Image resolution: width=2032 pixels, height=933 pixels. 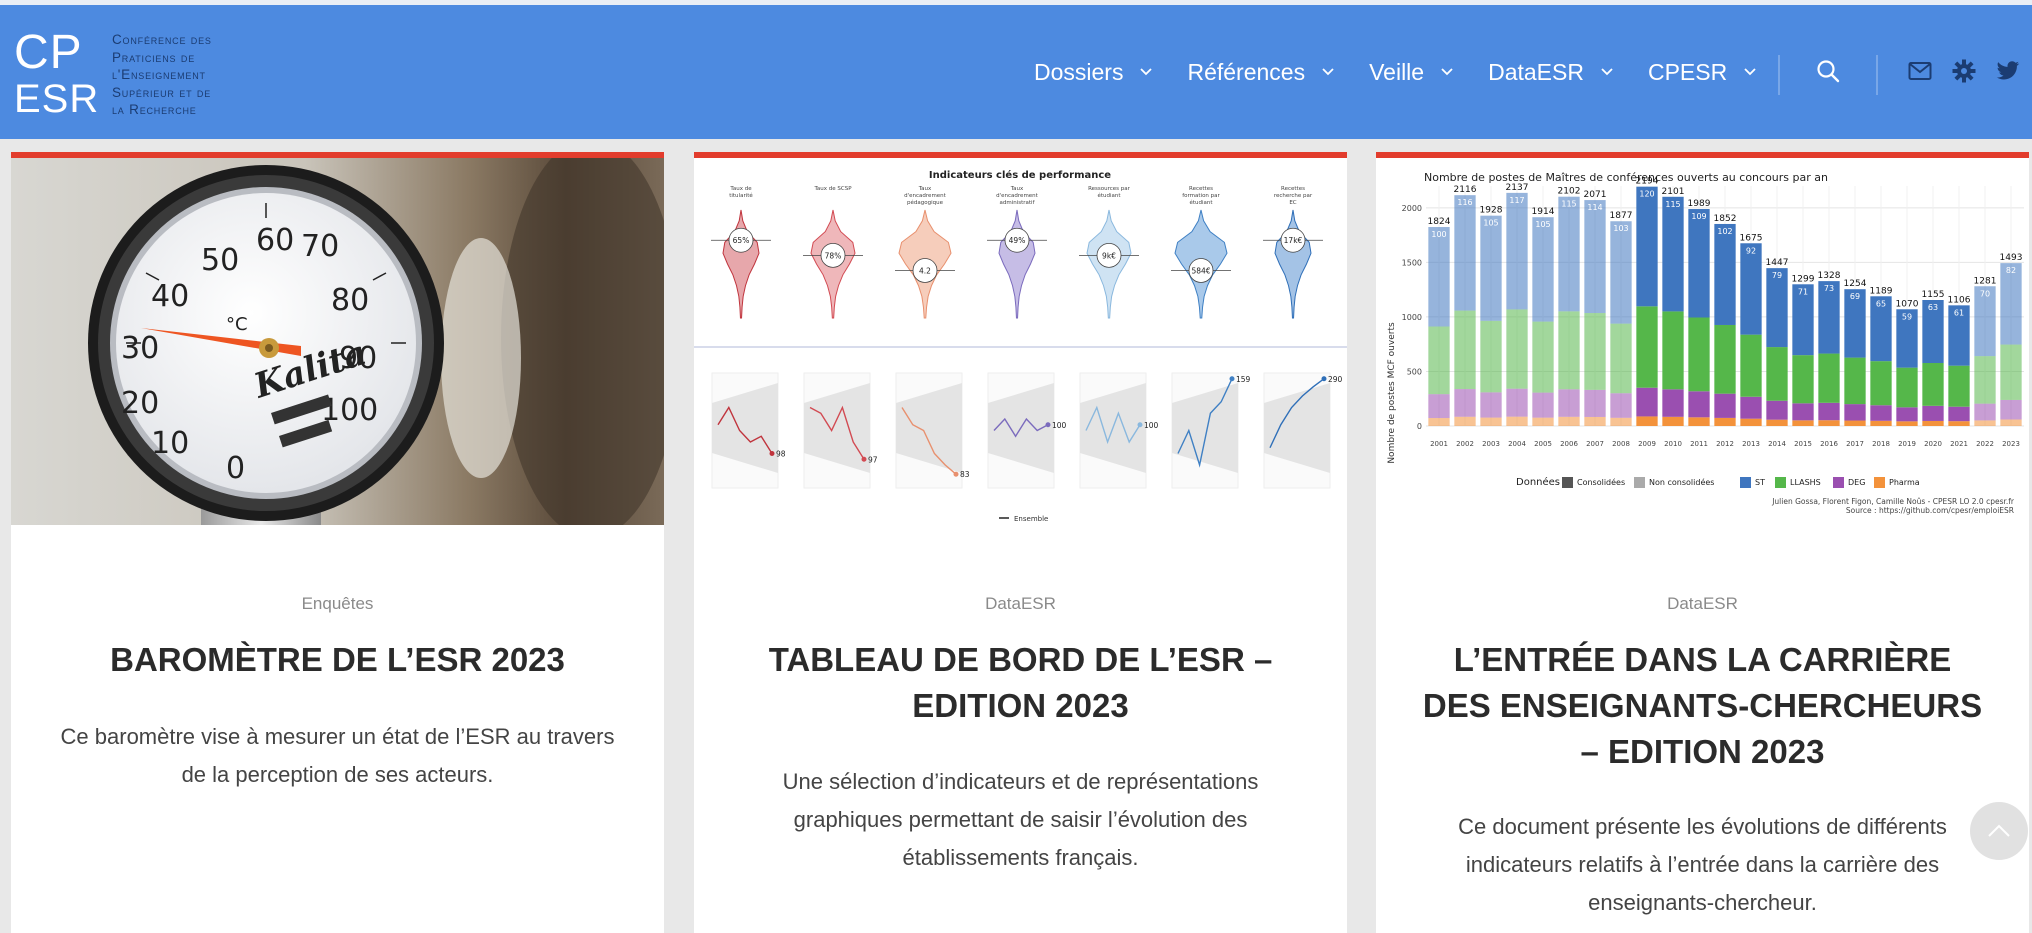 I want to click on violin-label: titularité, so click(x=741, y=195).